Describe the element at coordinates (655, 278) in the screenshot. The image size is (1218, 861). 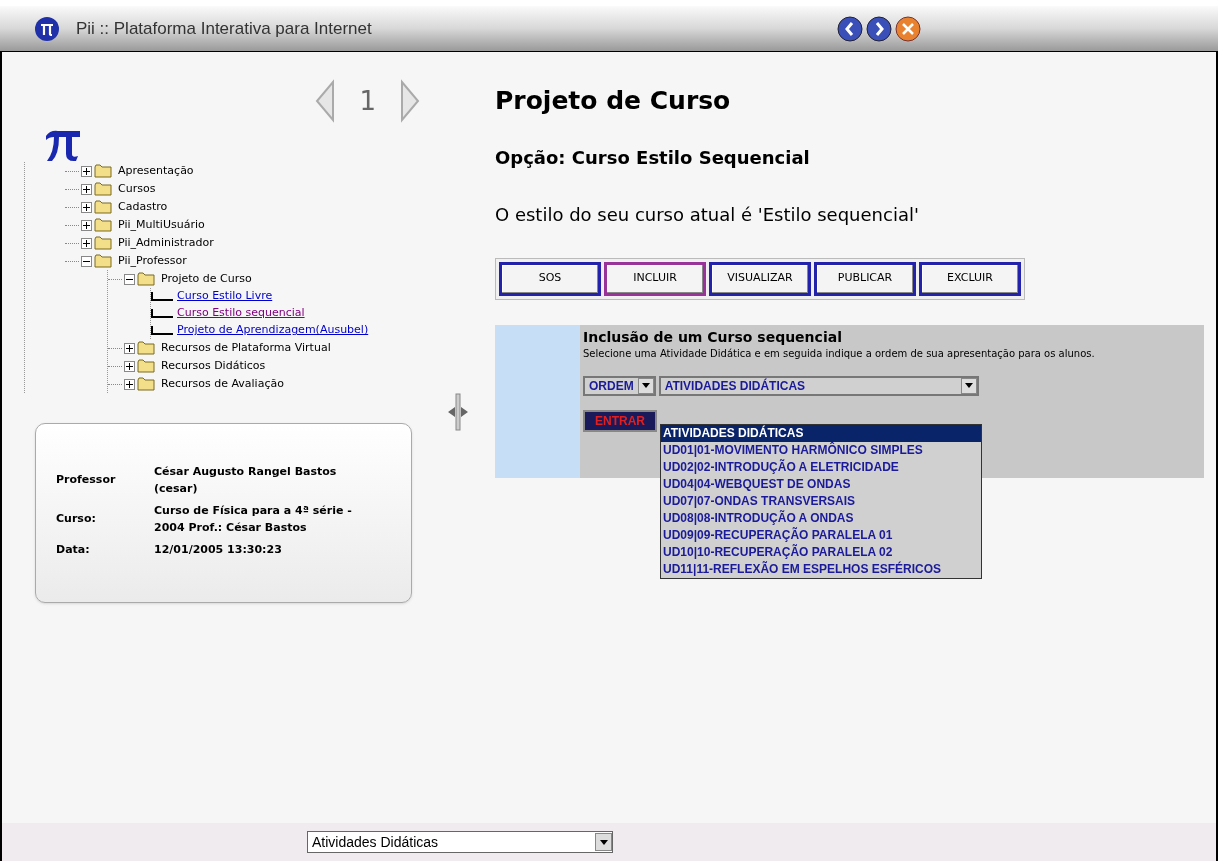
I see `toolbar-button: INCLUIR` at that location.